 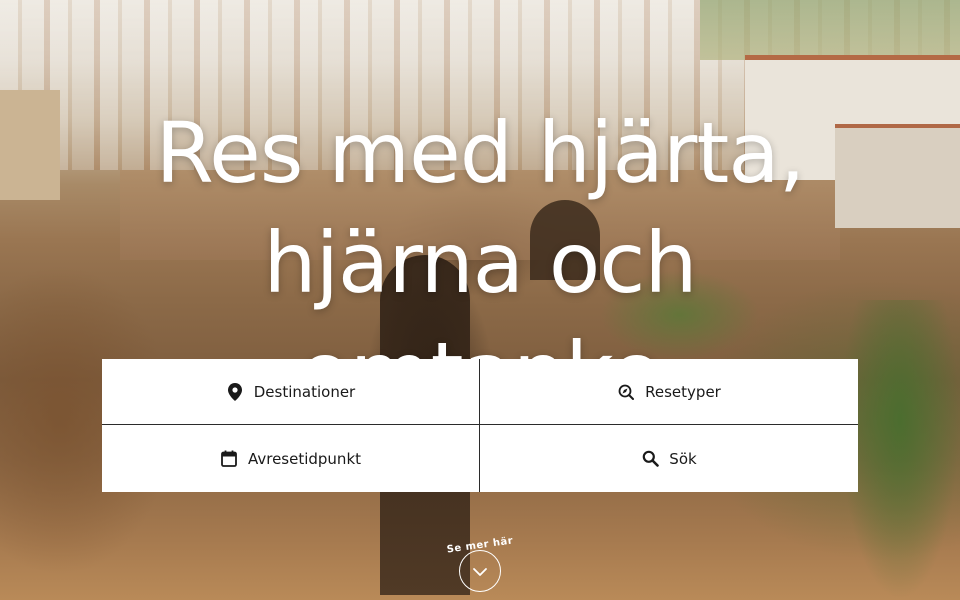 What do you see at coordinates (235, 391) in the screenshot?
I see `map-pin-icon` at bounding box center [235, 391].